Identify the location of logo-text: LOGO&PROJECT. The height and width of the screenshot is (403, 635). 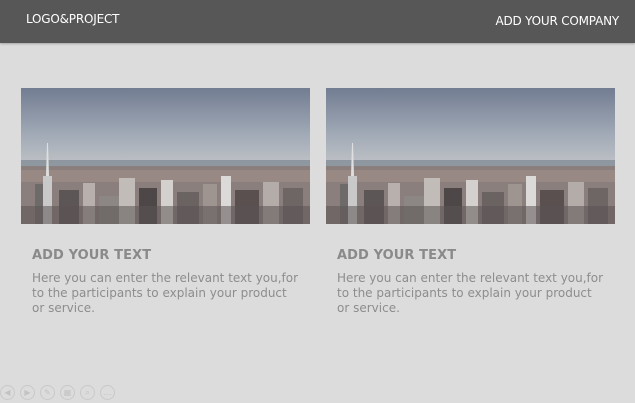
(73, 19).